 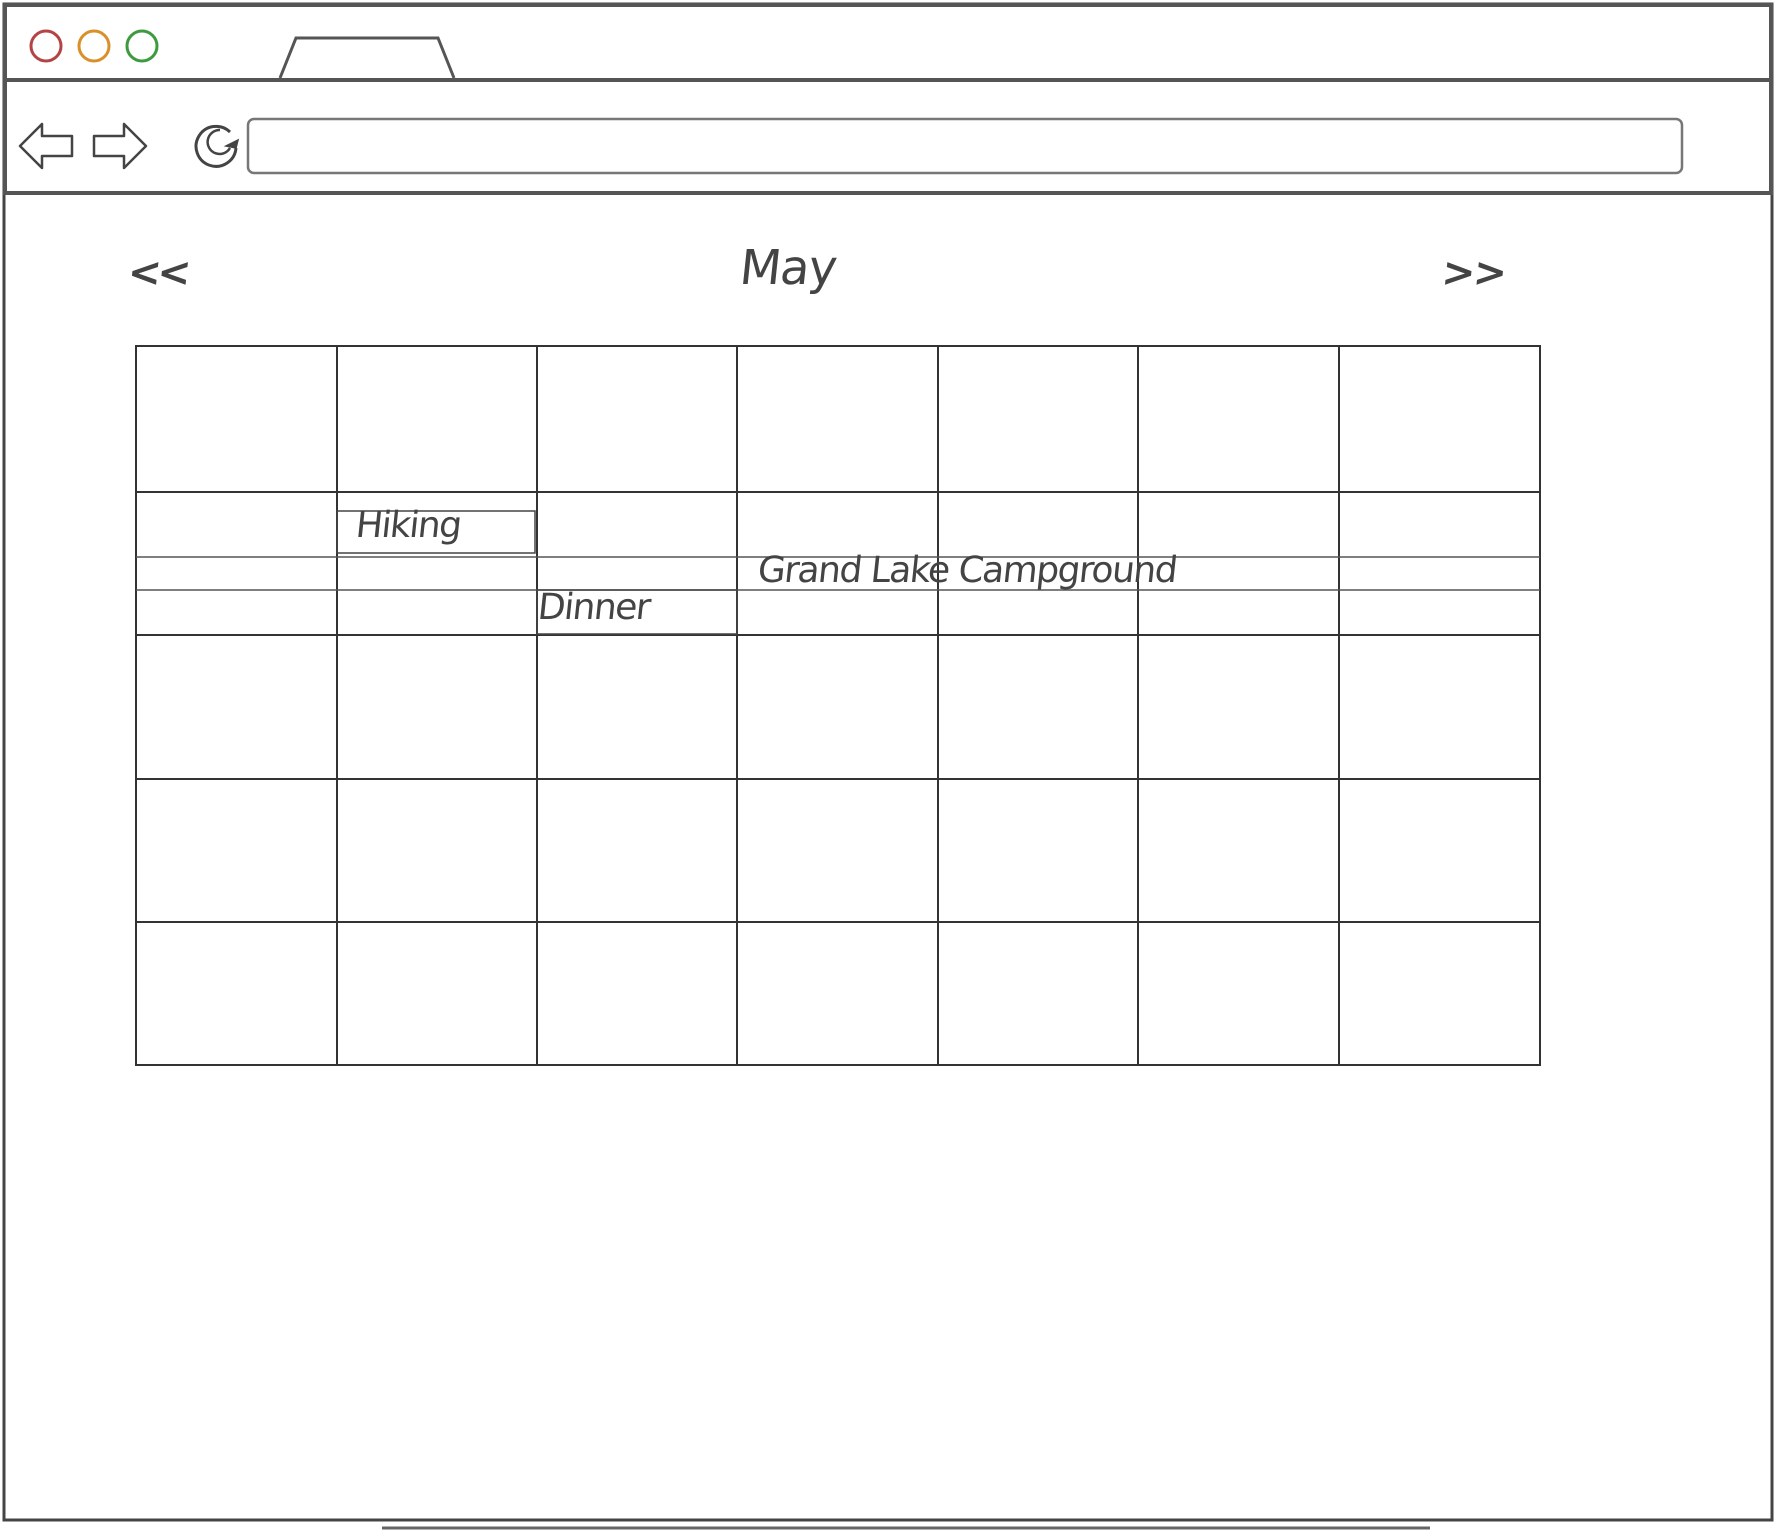 What do you see at coordinates (788, 268) in the screenshot?
I see `month-title: May` at bounding box center [788, 268].